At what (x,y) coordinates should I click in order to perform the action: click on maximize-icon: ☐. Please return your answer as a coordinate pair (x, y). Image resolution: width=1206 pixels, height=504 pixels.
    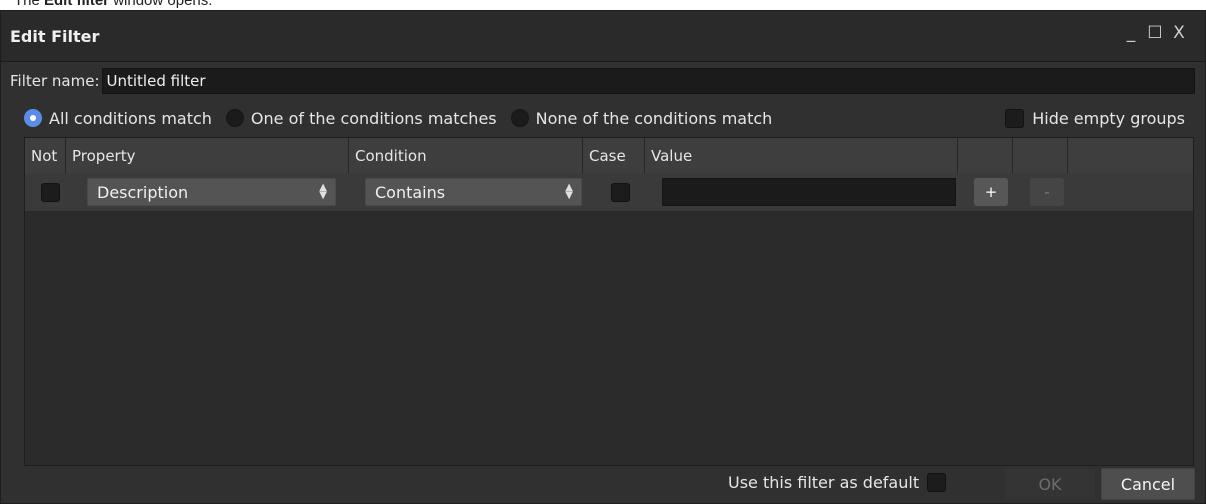
    Looking at the image, I should click on (1155, 33).